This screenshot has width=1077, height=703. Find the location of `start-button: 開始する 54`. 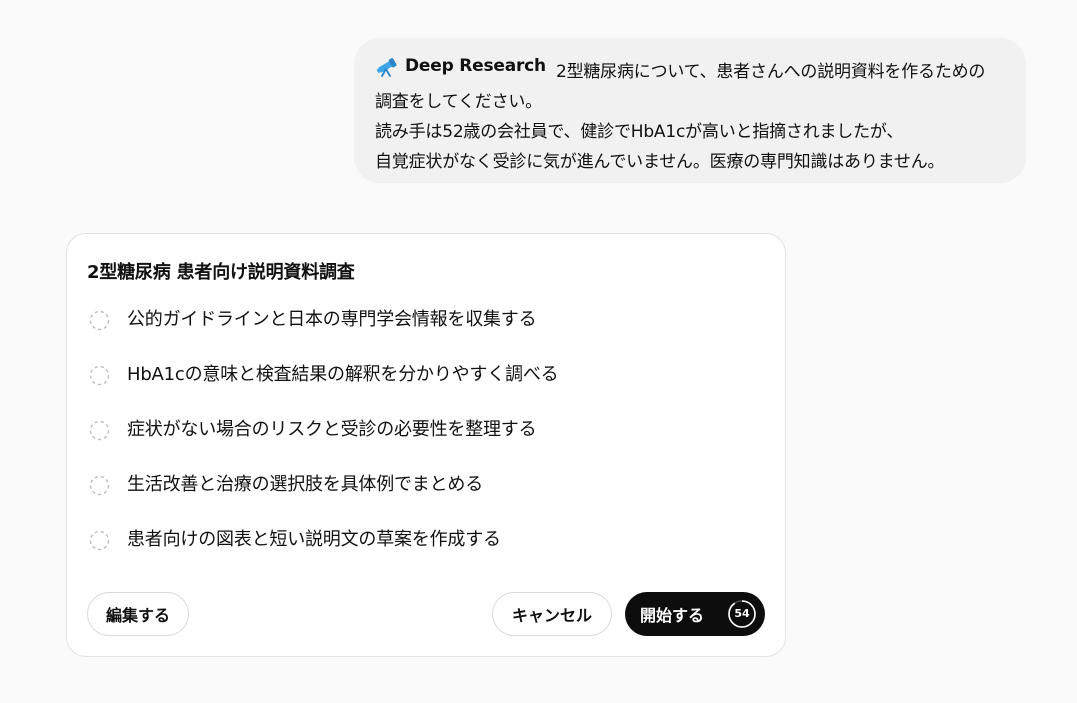

start-button: 開始する 54 is located at coordinates (695, 614).